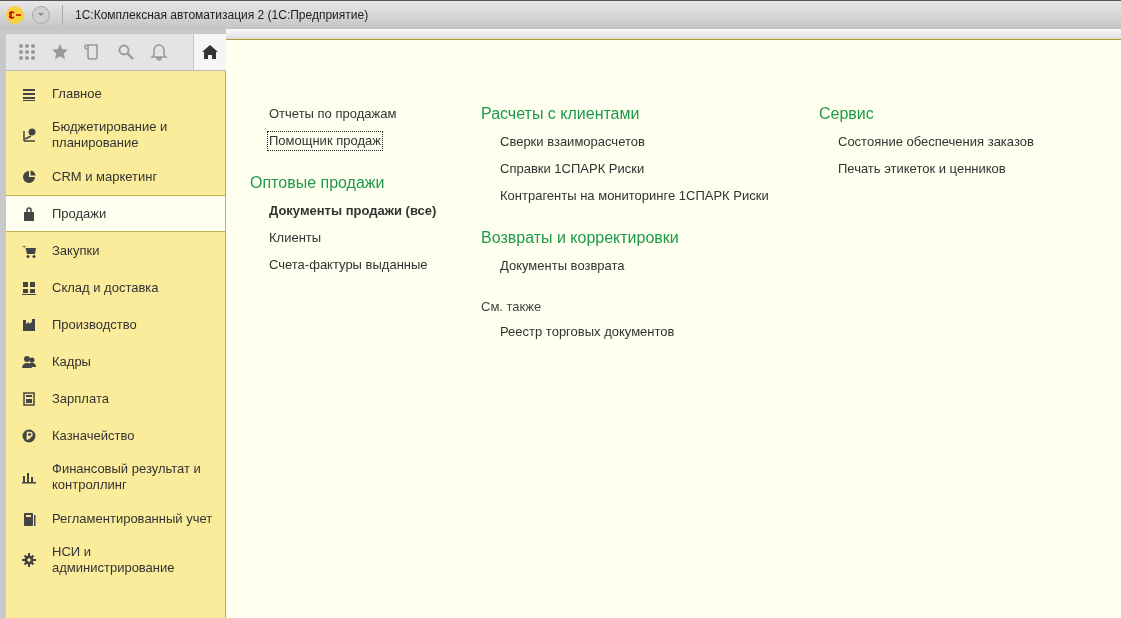  What do you see at coordinates (512, 307) in the screenshot?
I see `see-also-label: См. также` at bounding box center [512, 307].